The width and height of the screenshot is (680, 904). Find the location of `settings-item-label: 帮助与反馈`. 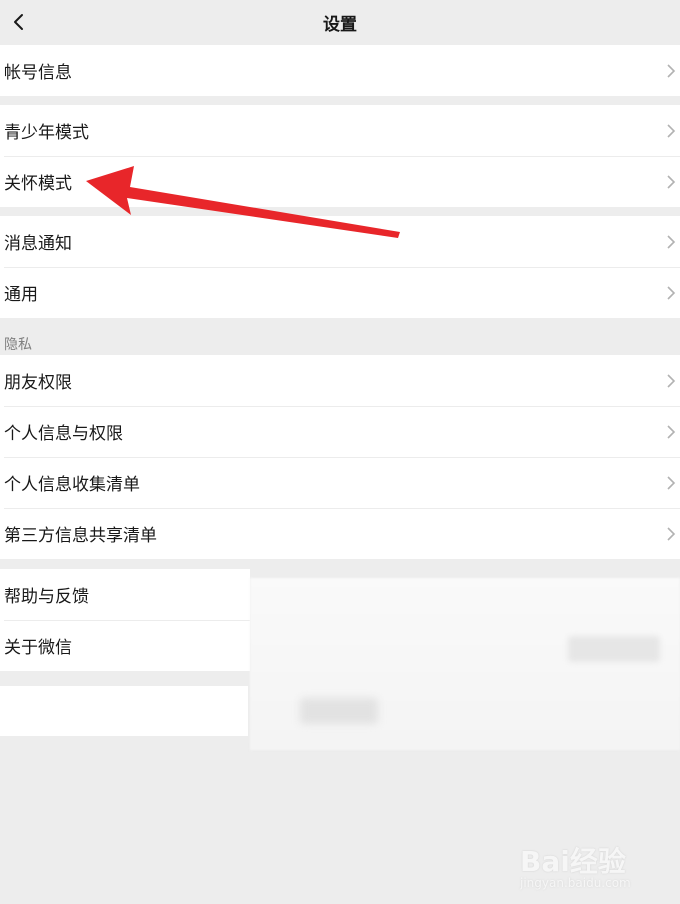

settings-item-label: 帮助与反馈 is located at coordinates (46, 597).